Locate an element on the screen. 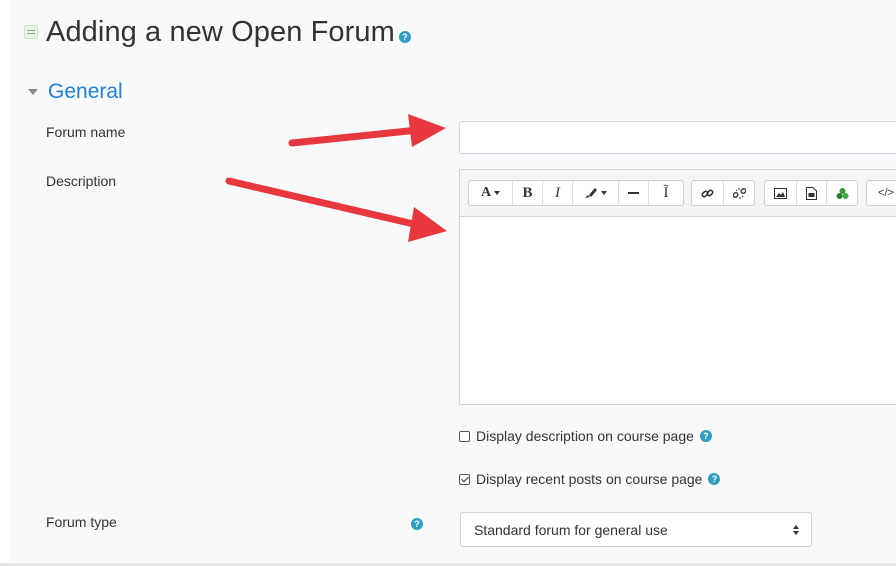 Image resolution: width=896 pixels, height=566 pixels. horizontal-rule-icon is located at coordinates (633, 193).